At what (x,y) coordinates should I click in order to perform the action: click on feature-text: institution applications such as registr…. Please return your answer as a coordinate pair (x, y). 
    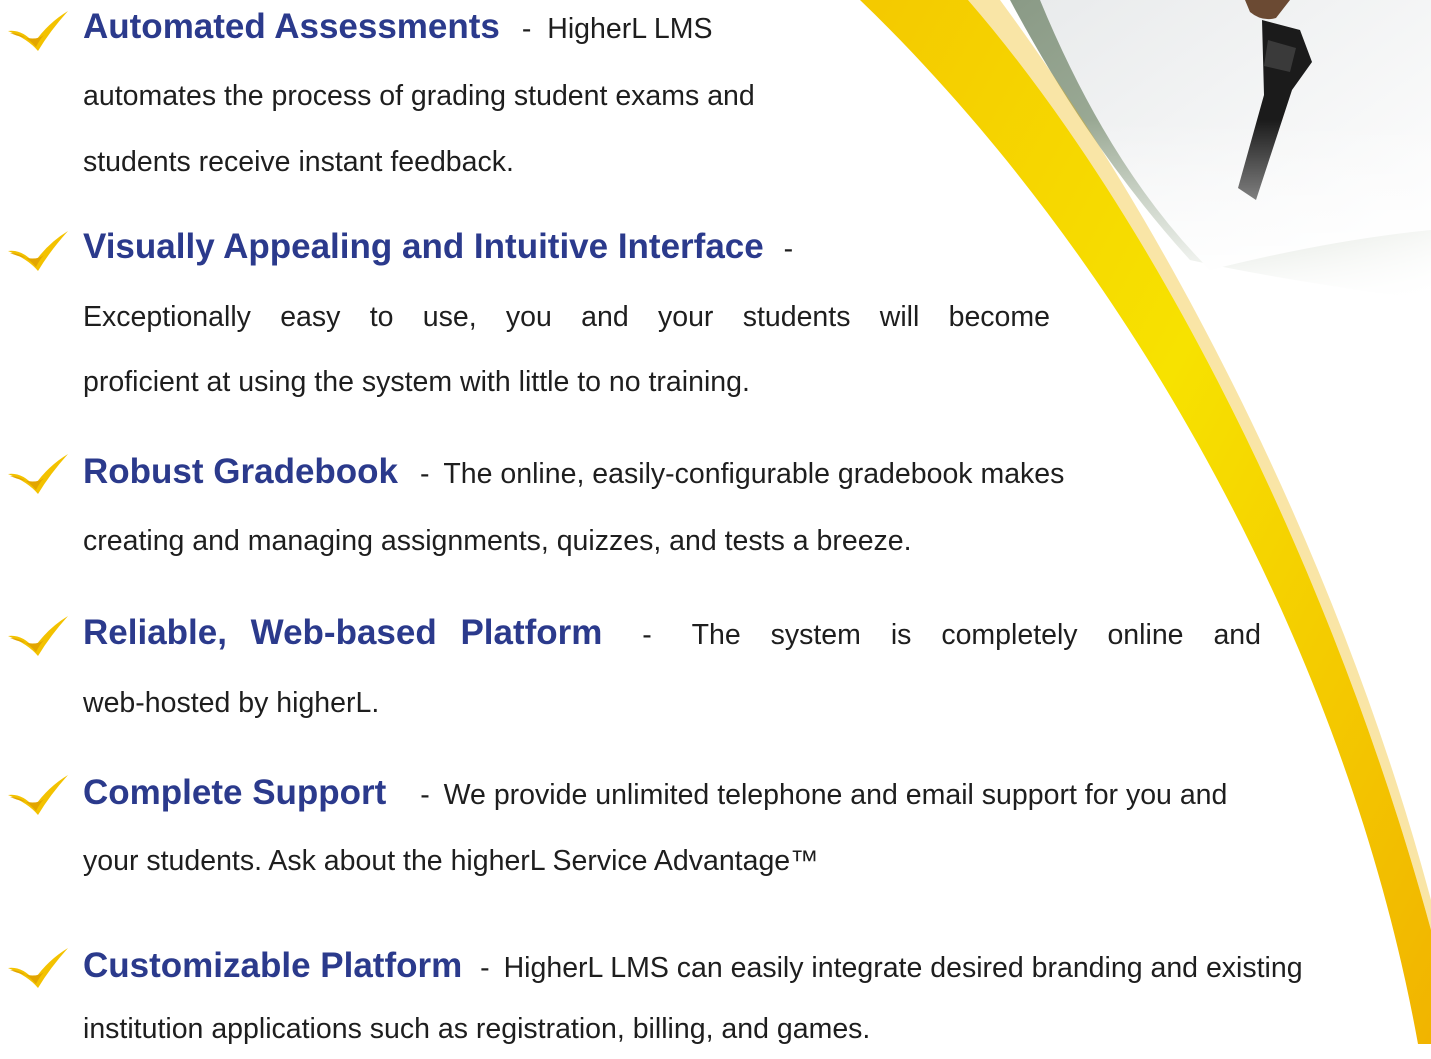
    Looking at the image, I should click on (477, 1029).